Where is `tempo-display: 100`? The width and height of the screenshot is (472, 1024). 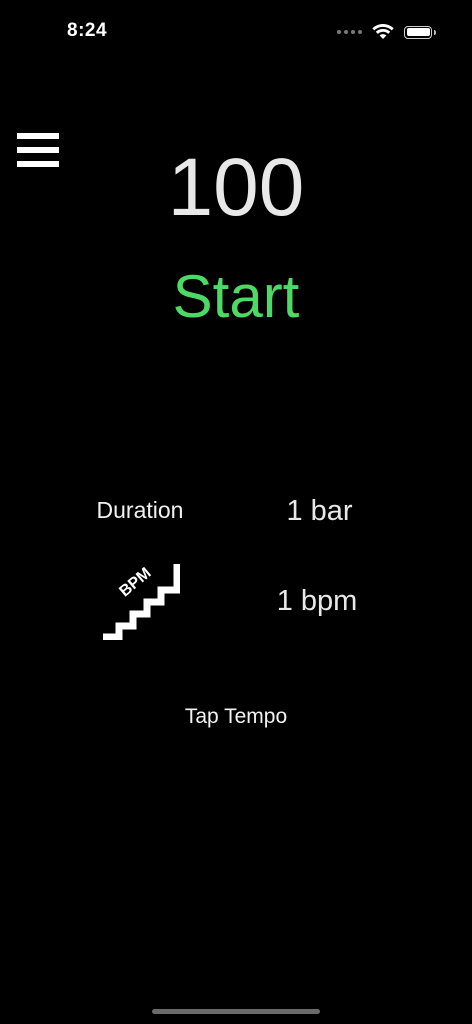 tempo-display: 100 is located at coordinates (236, 188).